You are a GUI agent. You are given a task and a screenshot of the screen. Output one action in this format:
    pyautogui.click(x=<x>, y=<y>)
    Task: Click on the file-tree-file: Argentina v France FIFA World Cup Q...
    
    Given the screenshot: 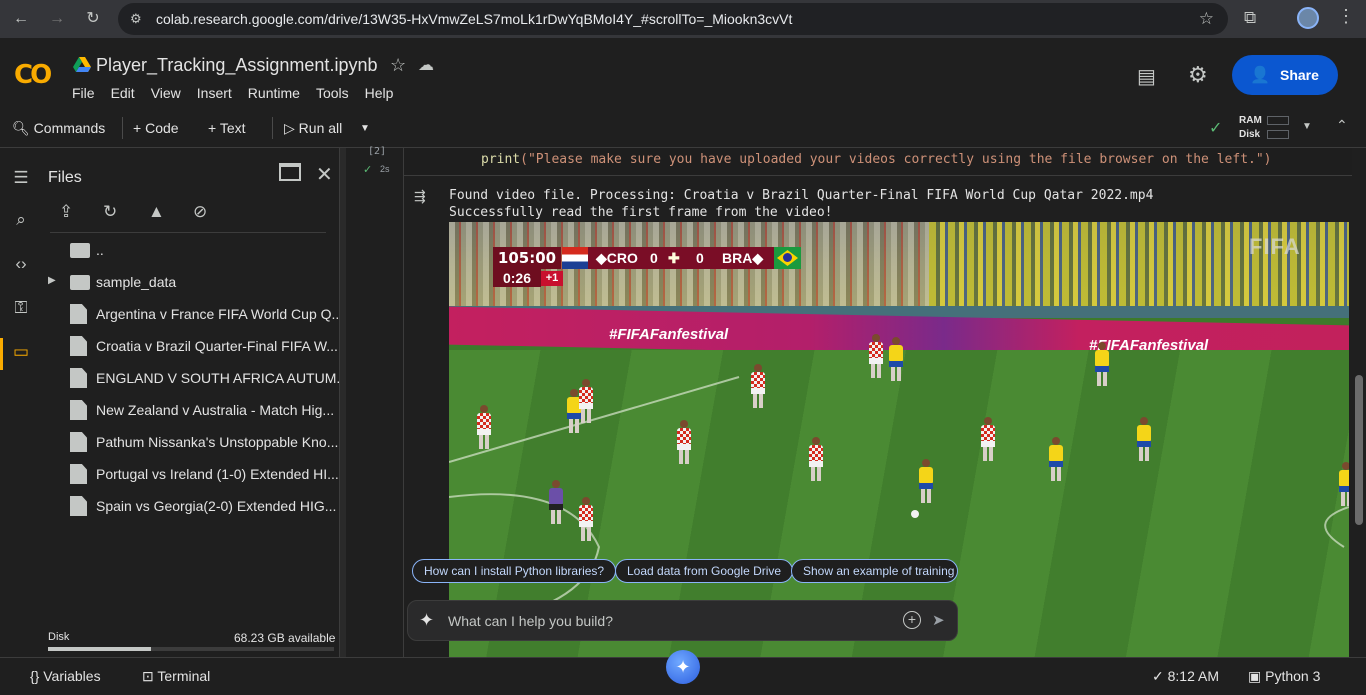 What is the action you would take?
    pyautogui.click(x=194, y=314)
    